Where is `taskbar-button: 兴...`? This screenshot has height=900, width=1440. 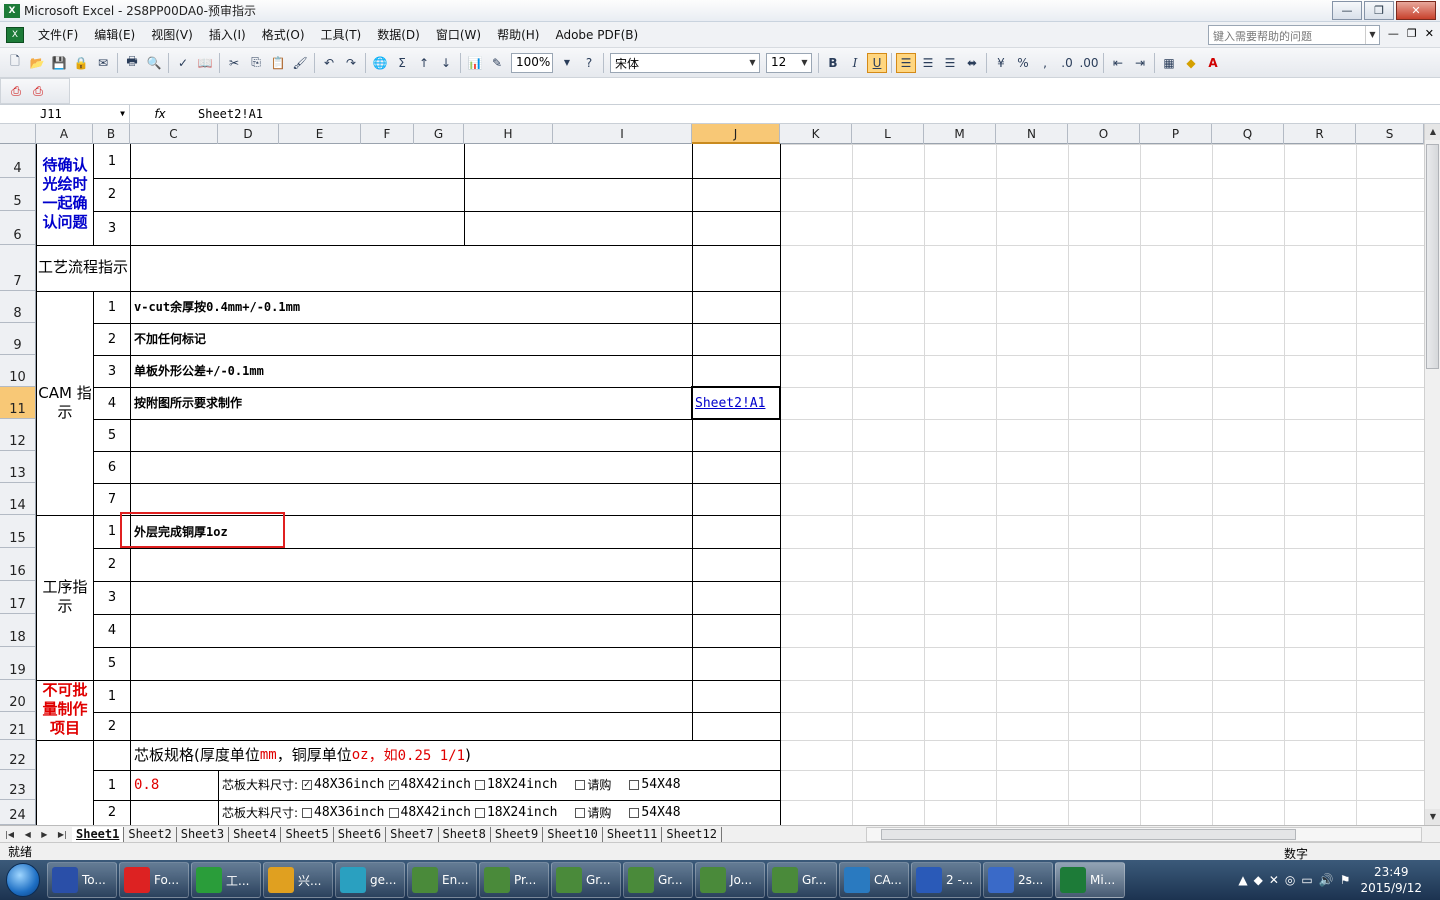
taskbar-button: 兴... is located at coordinates (298, 880).